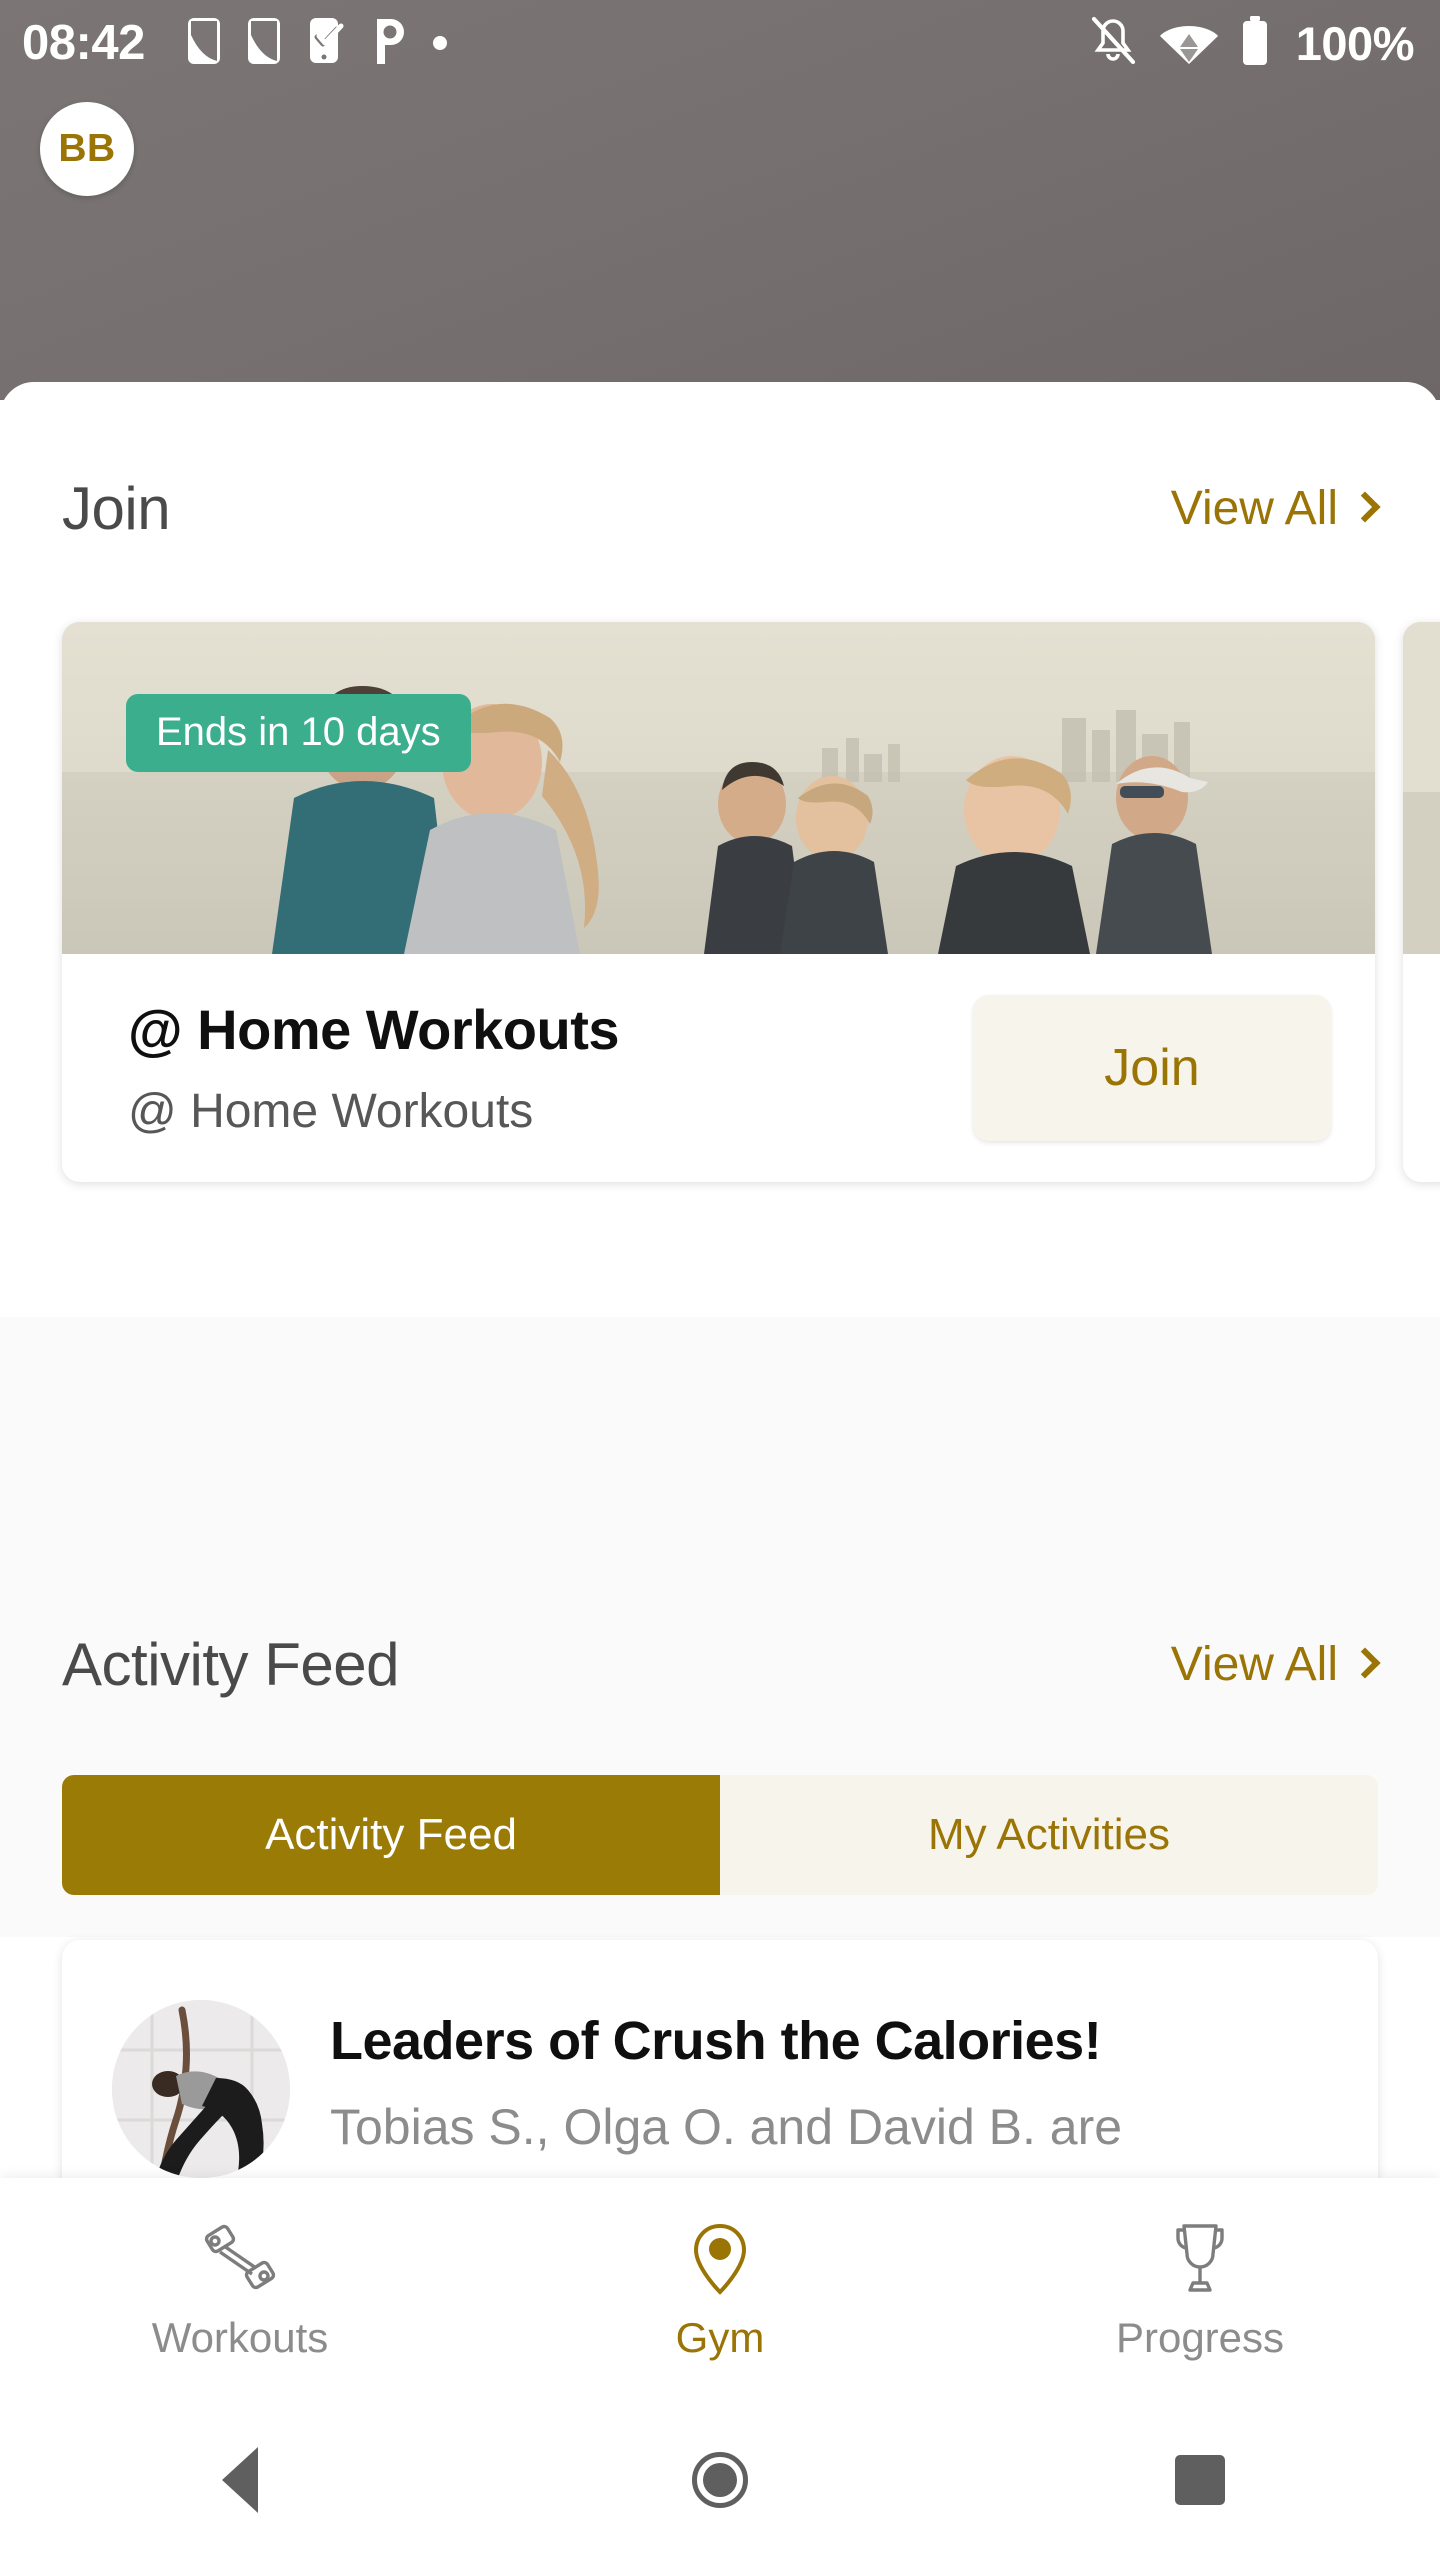 Image resolution: width=1440 pixels, height=2560 pixels. I want to click on activity-thumbnail, so click(201, 2089).